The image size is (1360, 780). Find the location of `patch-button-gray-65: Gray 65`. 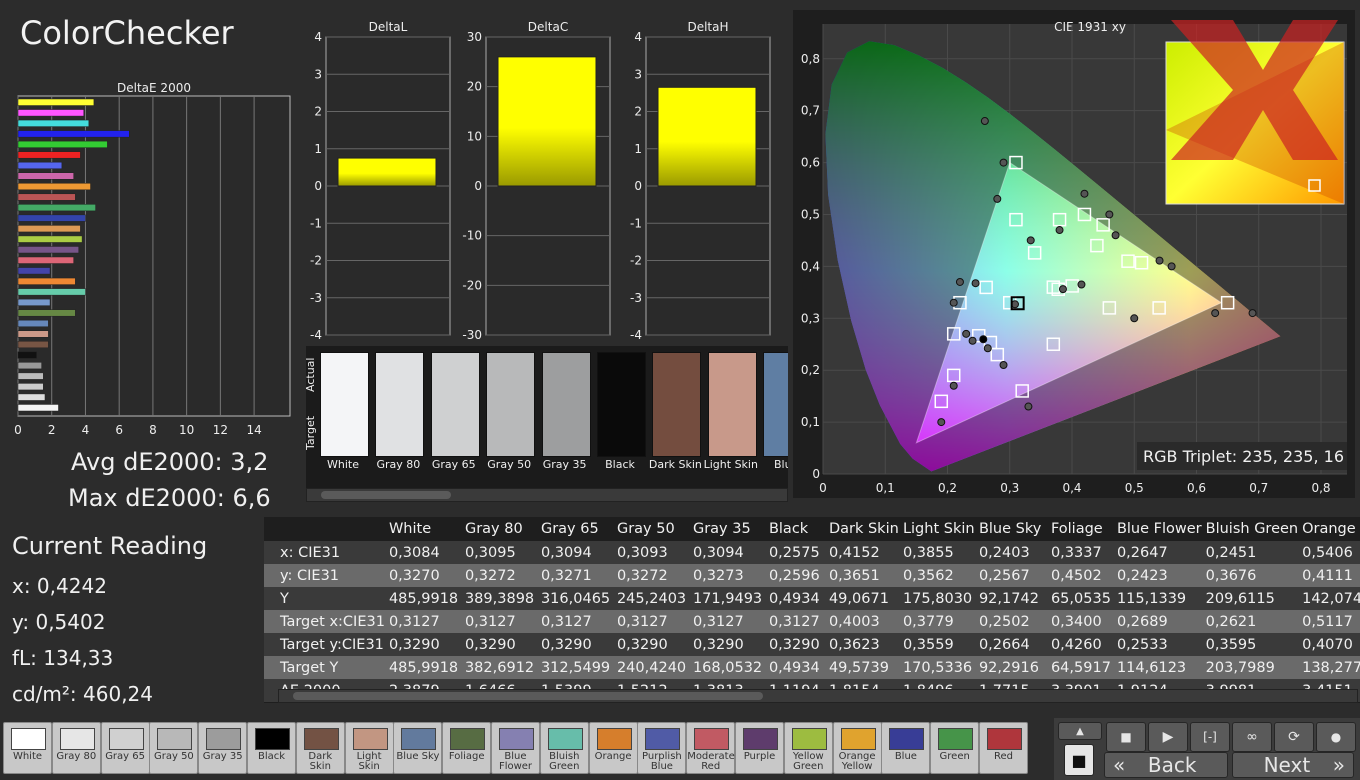

patch-button-gray-65: Gray 65 is located at coordinates (125, 748).